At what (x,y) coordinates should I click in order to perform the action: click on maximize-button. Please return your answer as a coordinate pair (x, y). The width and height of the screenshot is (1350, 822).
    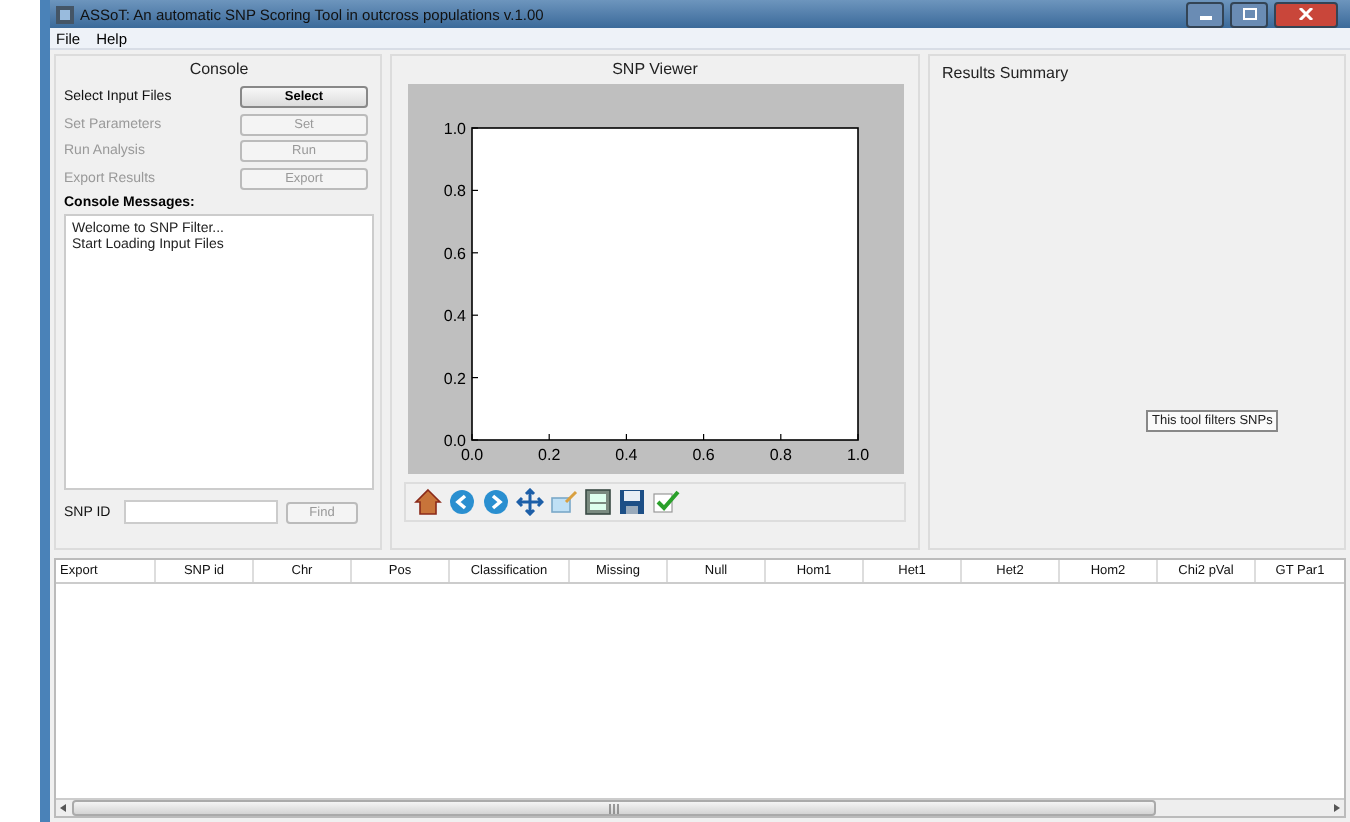
    Looking at the image, I should click on (1249, 14).